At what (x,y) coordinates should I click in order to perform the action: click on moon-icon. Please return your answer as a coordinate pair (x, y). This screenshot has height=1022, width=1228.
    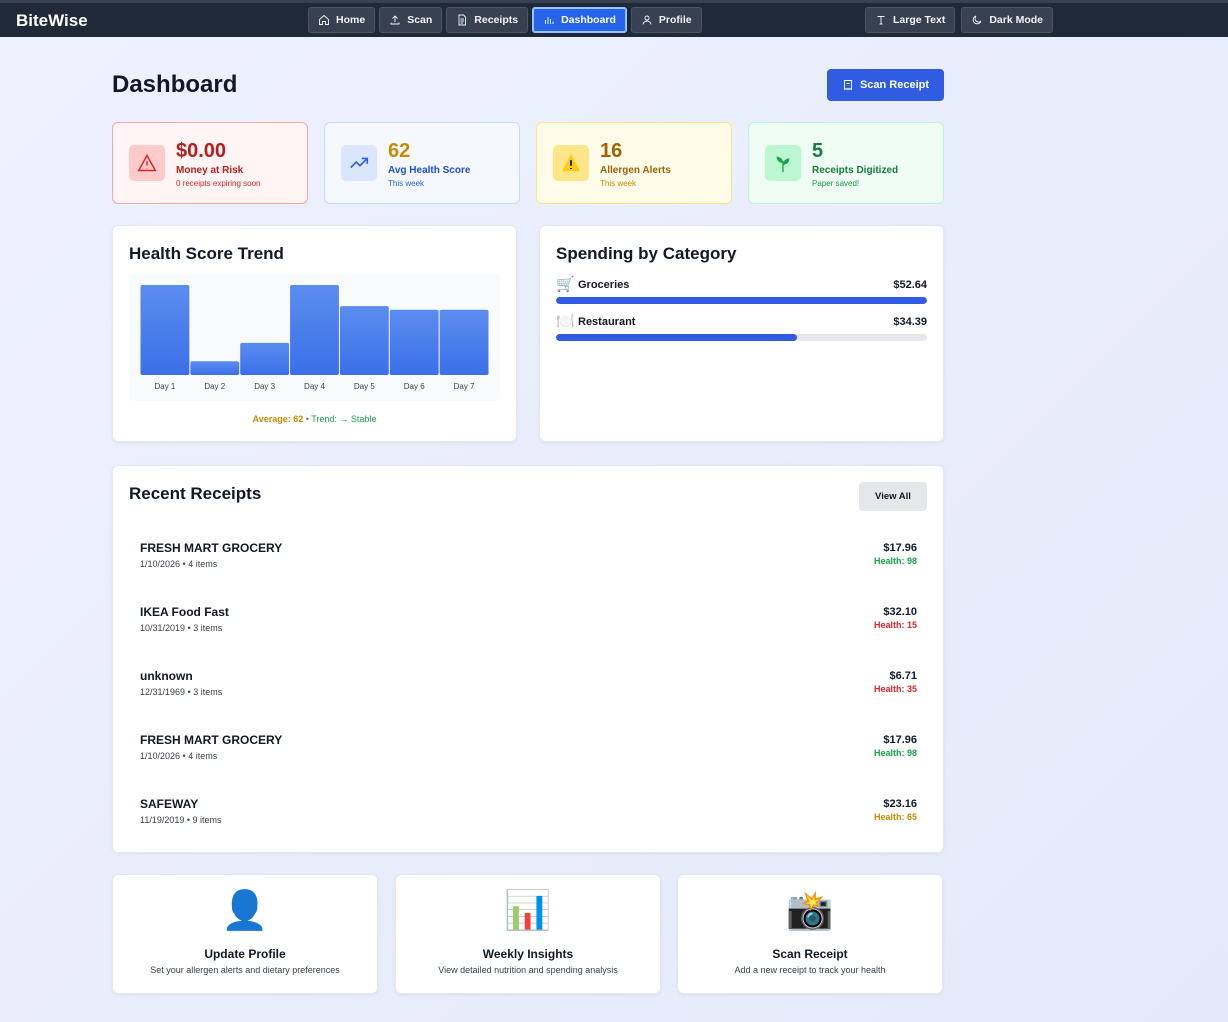
    Looking at the image, I should click on (977, 20).